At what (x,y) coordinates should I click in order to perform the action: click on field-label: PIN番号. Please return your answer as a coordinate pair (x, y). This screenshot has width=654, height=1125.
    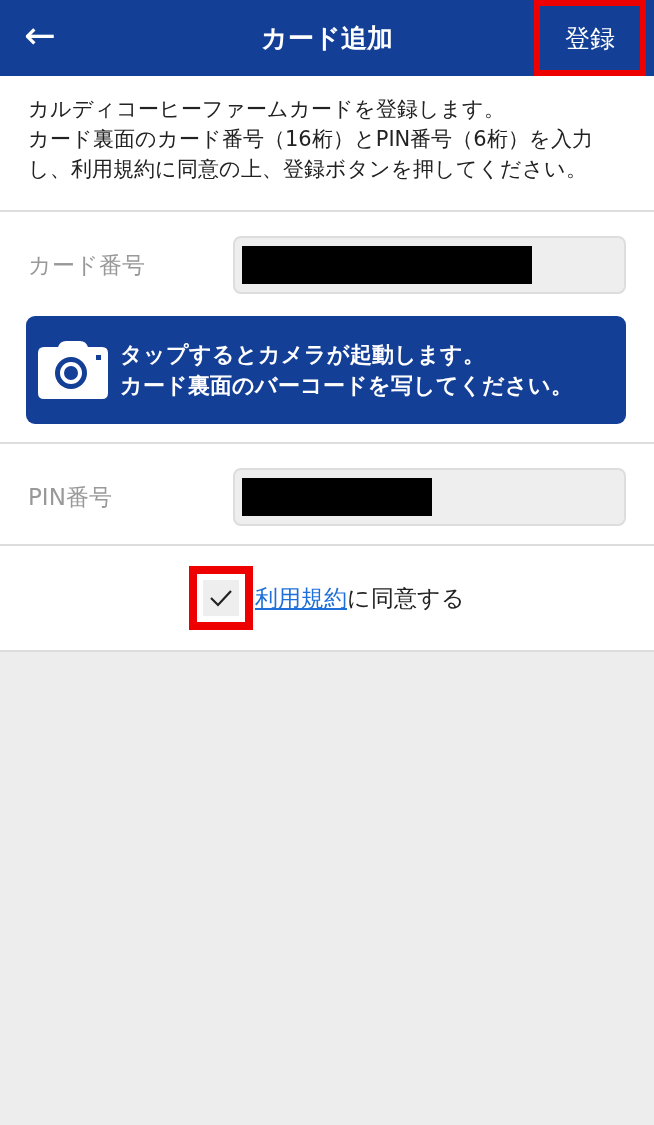
    Looking at the image, I should click on (70, 497).